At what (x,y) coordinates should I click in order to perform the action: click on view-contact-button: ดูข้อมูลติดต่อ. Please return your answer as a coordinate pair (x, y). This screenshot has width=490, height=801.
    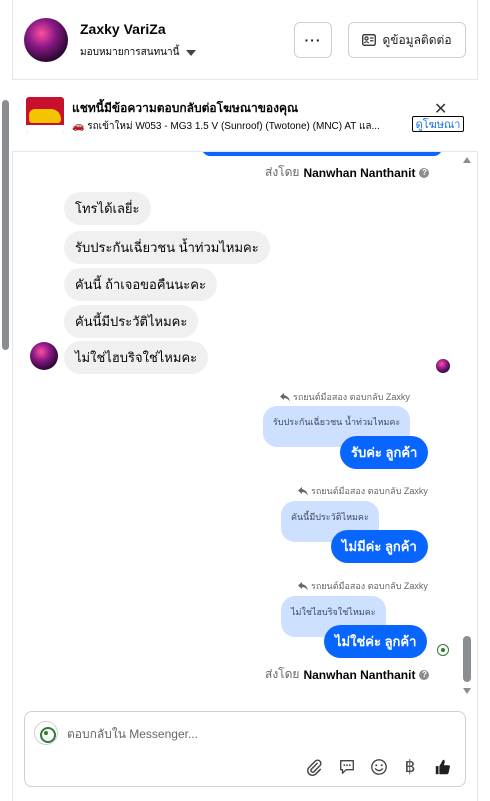
    Looking at the image, I should click on (407, 40).